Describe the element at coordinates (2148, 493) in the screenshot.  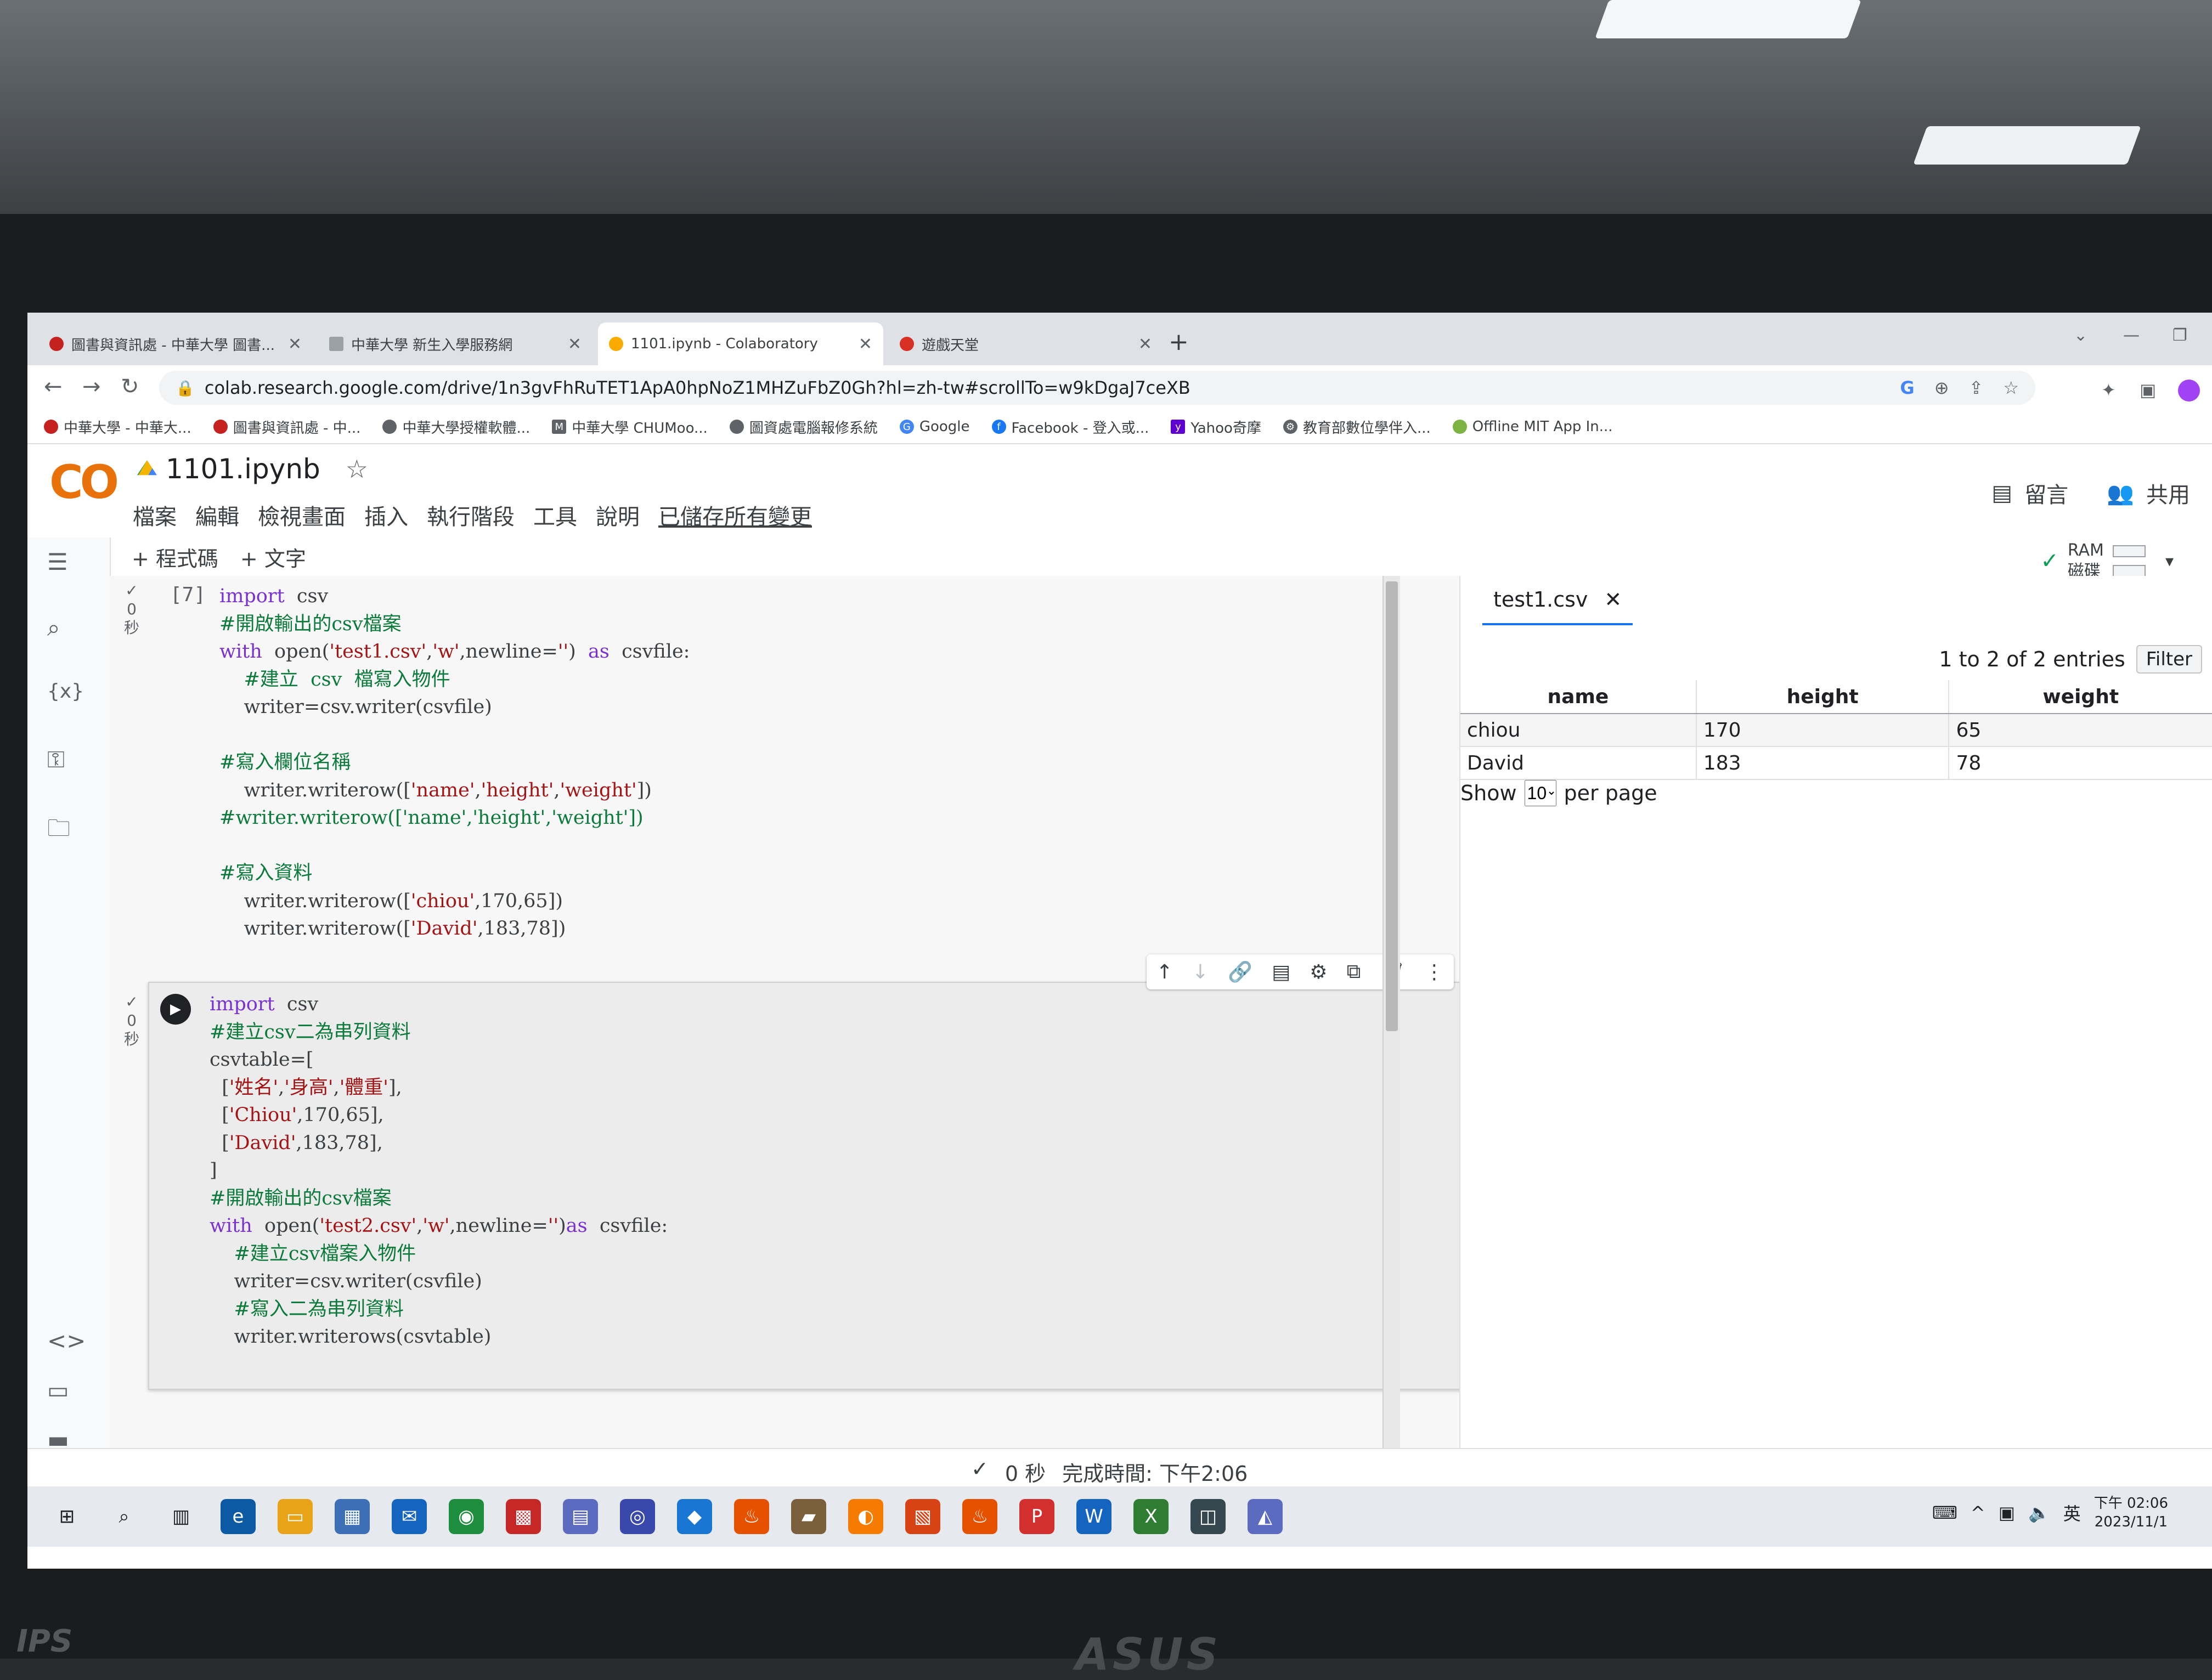
I see `share-button: 👥 共用` at that location.